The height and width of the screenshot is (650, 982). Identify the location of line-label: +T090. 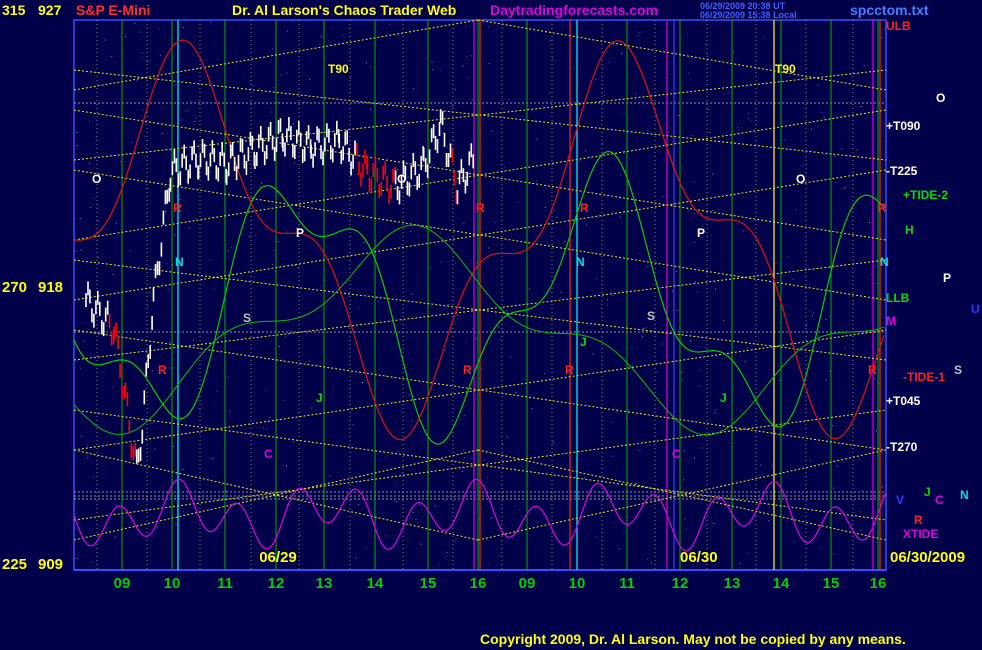
(903, 126).